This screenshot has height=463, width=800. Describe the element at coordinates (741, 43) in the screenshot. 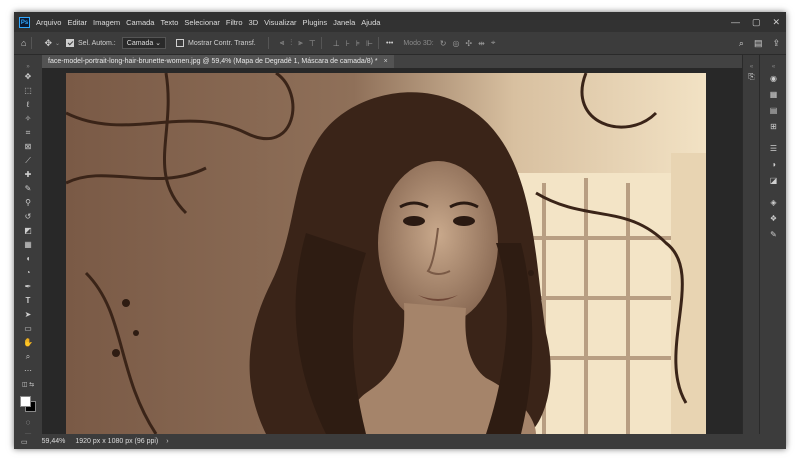

I see `search-icon: ⌕` at that location.